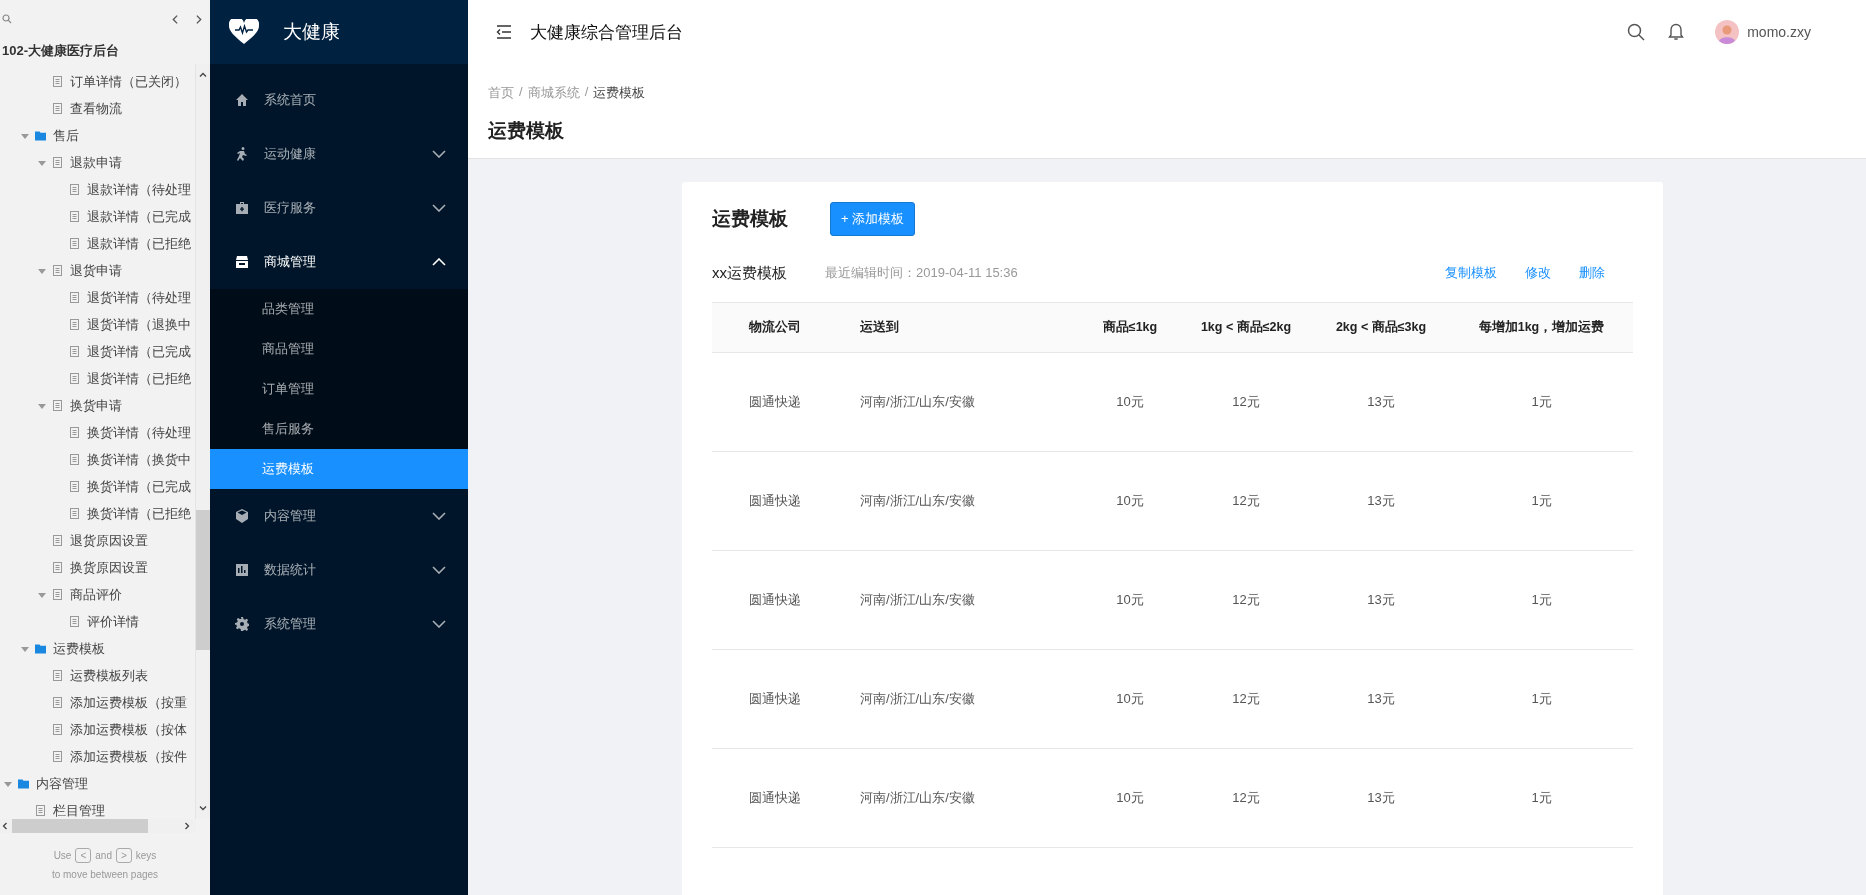  I want to click on outline-item: 订单详情（已关闭）, so click(128, 81).